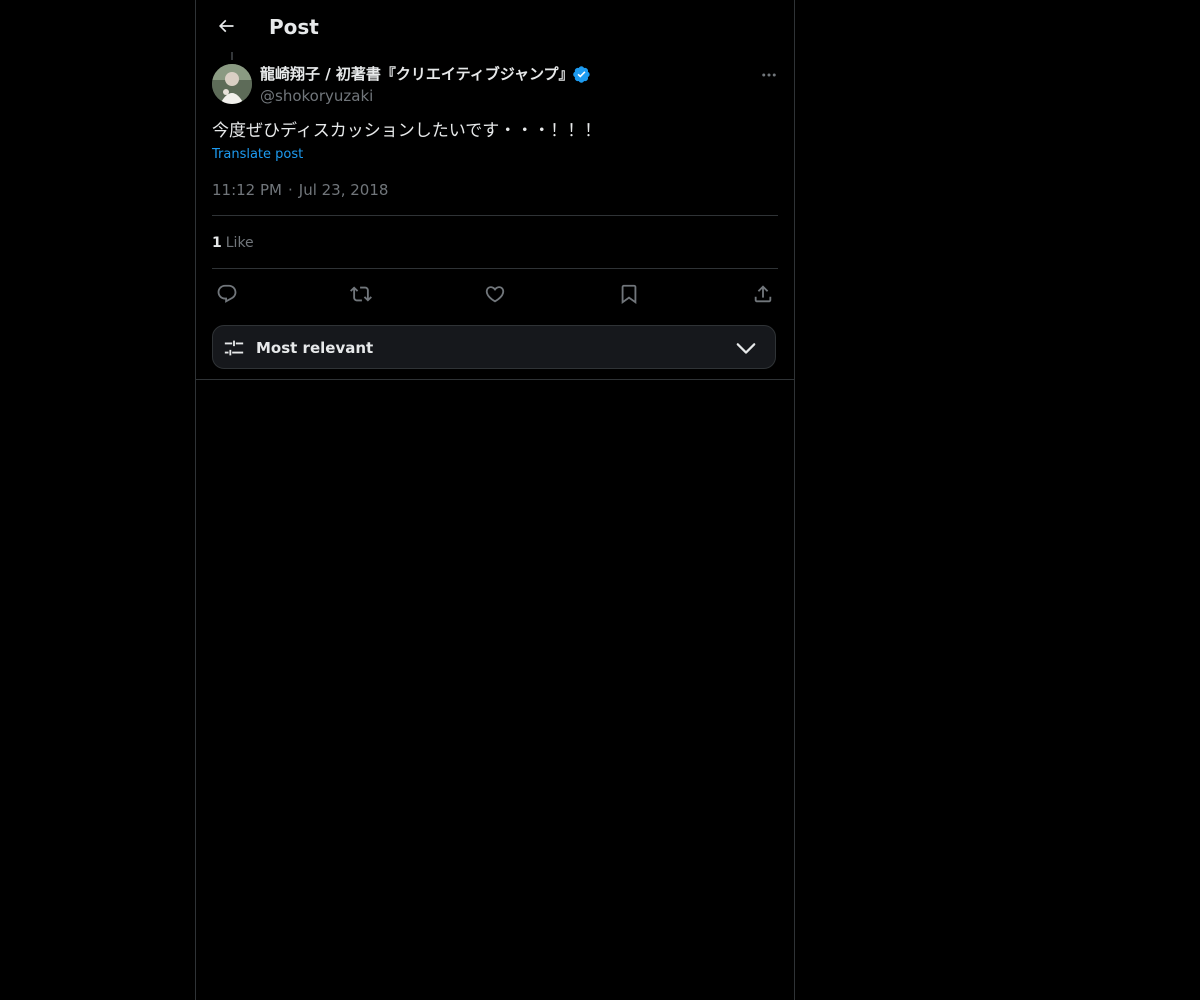 This screenshot has width=1200, height=1000. I want to click on post-time: 11:12 PM, so click(247, 190).